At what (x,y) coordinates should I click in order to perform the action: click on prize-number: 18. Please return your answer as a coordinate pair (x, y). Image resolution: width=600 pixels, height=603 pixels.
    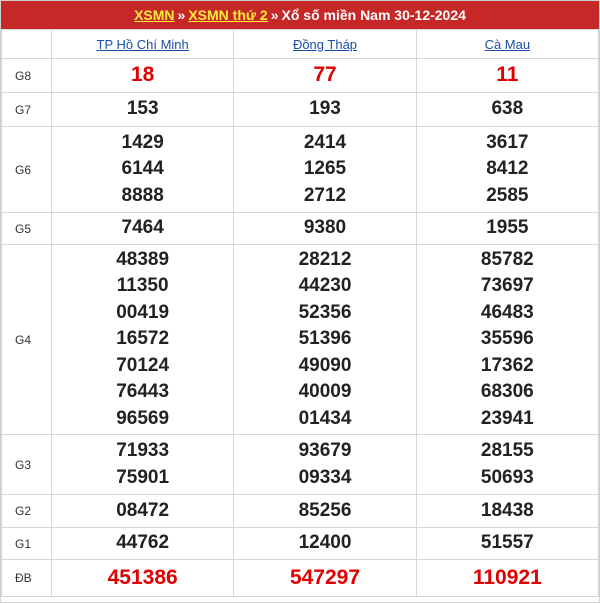
    Looking at the image, I should click on (142, 75).